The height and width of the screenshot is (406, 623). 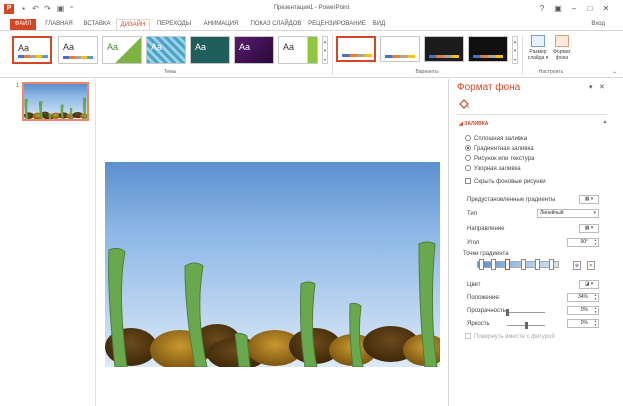 What do you see at coordinates (568, 213) in the screenshot?
I see `type-dropdown: Линейный ▾` at bounding box center [568, 213].